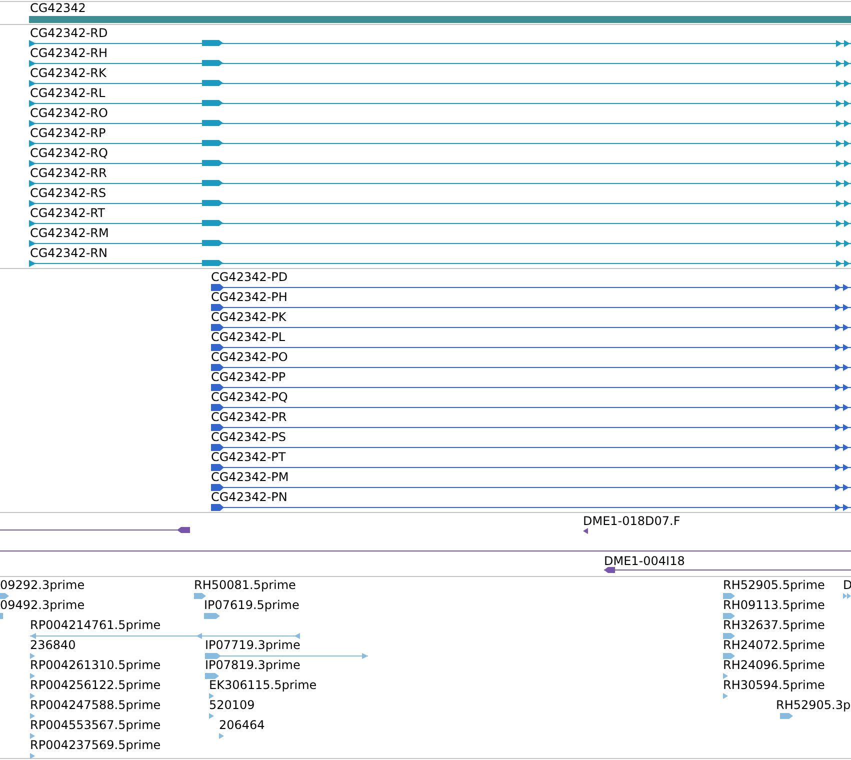 The width and height of the screenshot is (851, 760). I want to click on est-label: 236840, so click(53, 645).